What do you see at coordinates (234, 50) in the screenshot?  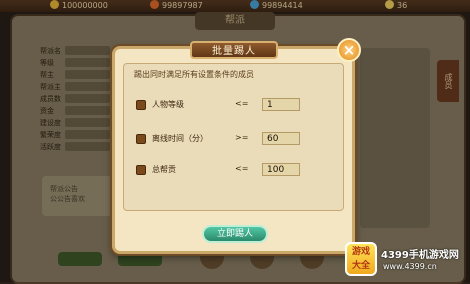 I see `dialog-title: 批量踢人` at bounding box center [234, 50].